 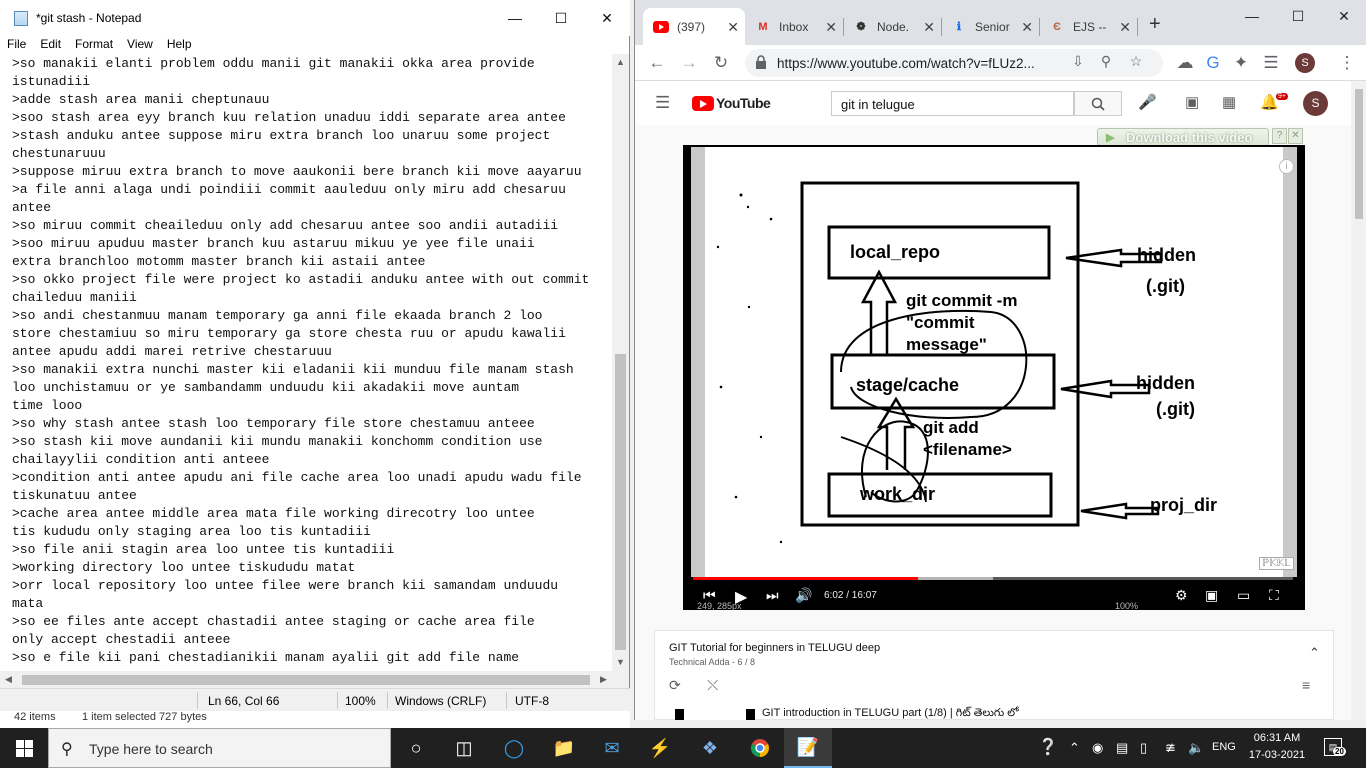 I want to click on battery-icon: ▯, so click(x=1143, y=748).